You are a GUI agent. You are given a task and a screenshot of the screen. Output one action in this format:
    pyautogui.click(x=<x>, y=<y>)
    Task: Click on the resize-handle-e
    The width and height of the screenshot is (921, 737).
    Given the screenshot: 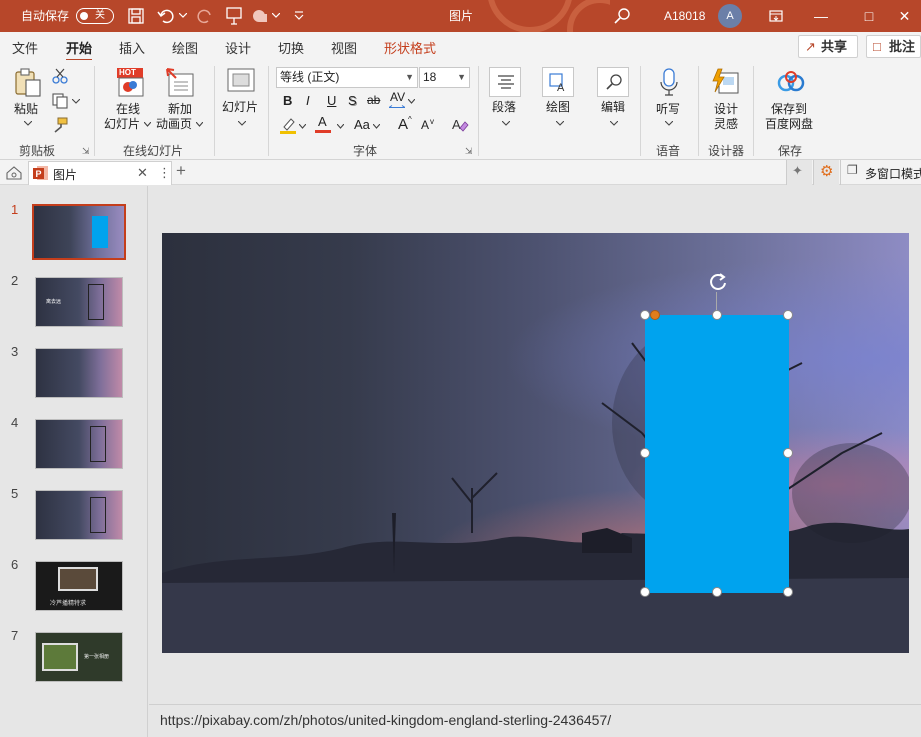 What is the action you would take?
    pyautogui.click(x=788, y=453)
    